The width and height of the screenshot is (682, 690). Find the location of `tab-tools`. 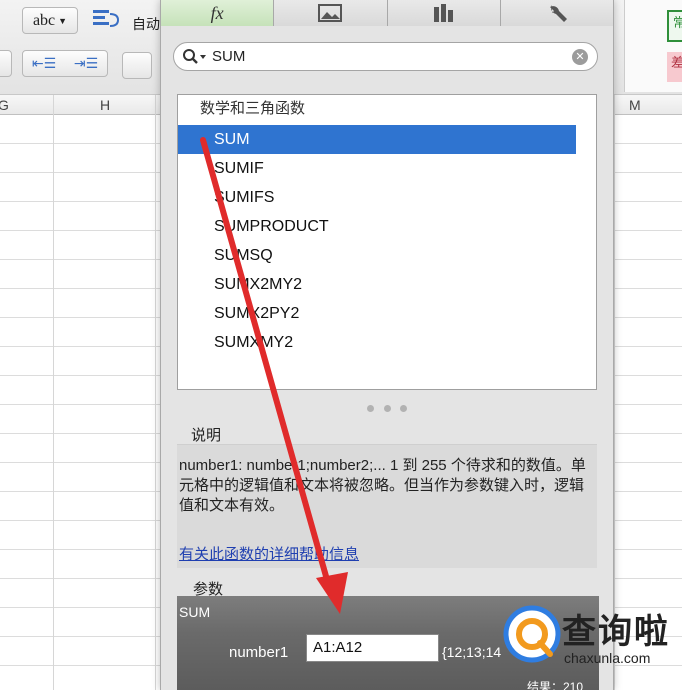

tab-tools is located at coordinates (556, 13).